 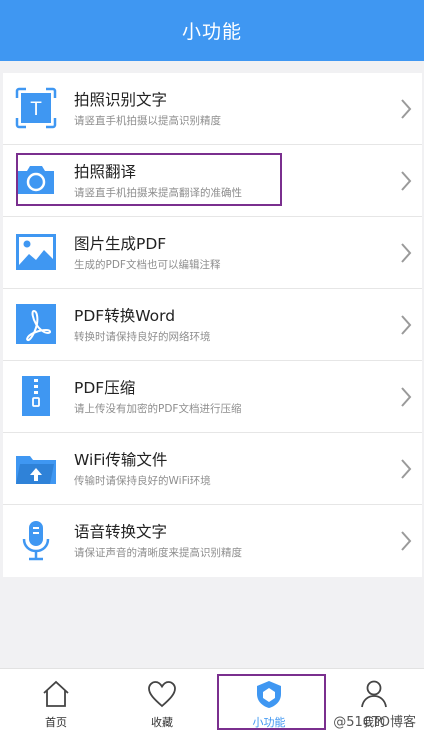 What do you see at coordinates (125, 316) in the screenshot?
I see `feature-title: PDF转换Word` at bounding box center [125, 316].